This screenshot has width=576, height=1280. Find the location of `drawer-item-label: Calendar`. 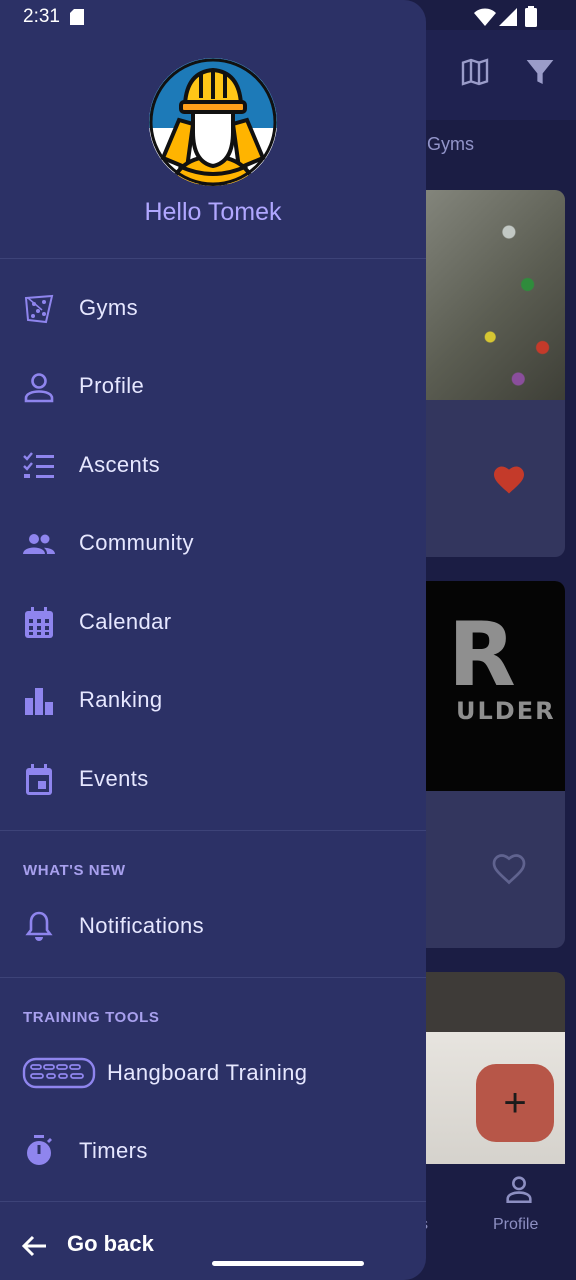

drawer-item-label: Calendar is located at coordinates (125, 621).